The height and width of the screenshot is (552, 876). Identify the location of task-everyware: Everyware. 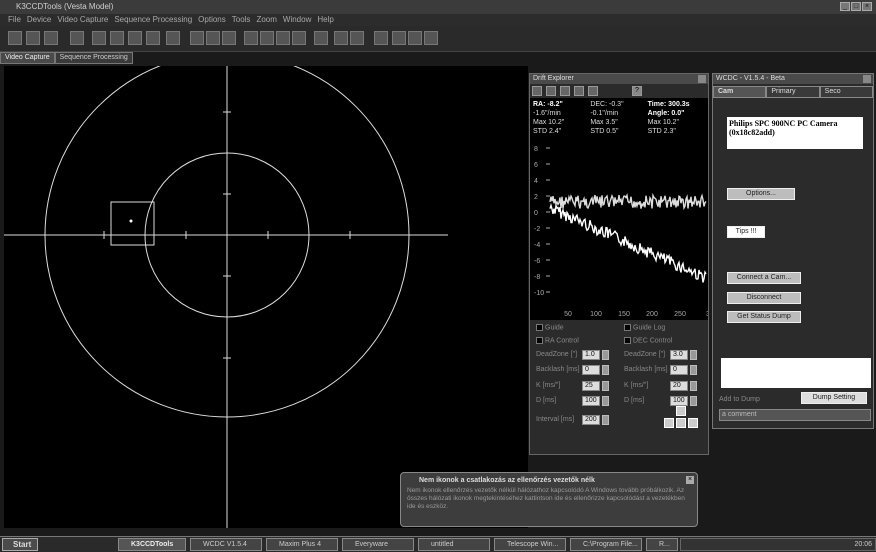
(378, 544).